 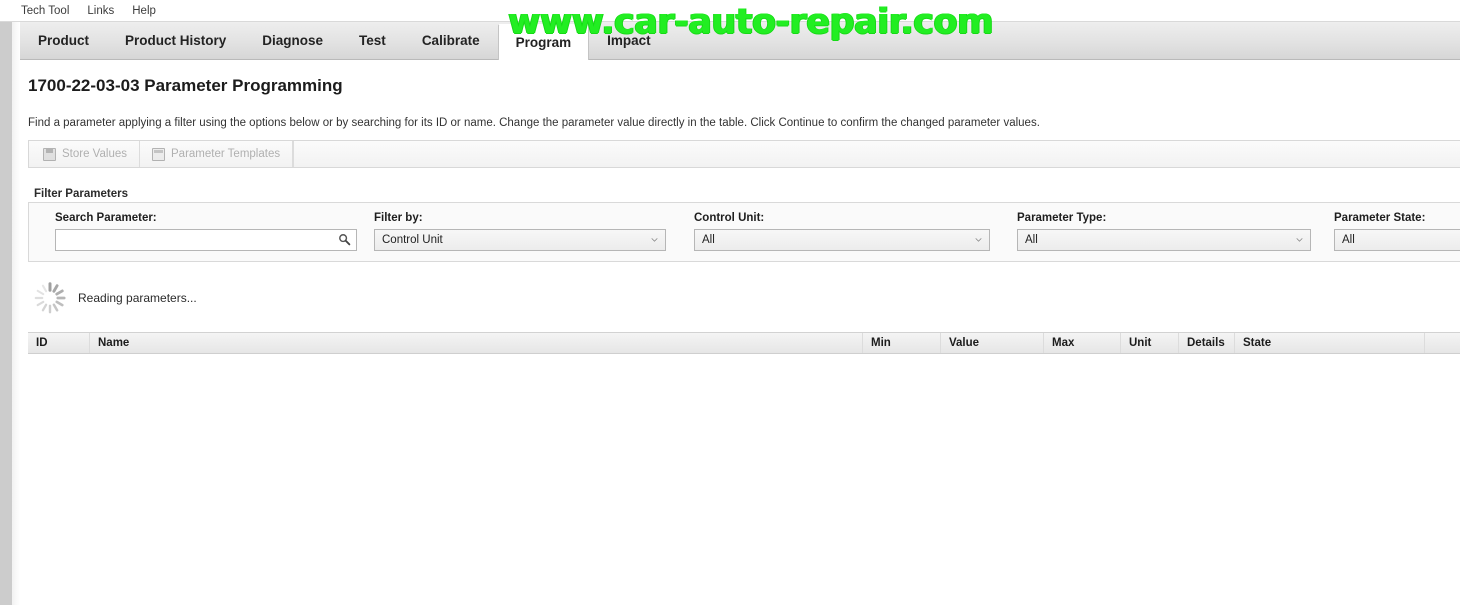 I want to click on store-values-label: Store Values, so click(x=94, y=154).